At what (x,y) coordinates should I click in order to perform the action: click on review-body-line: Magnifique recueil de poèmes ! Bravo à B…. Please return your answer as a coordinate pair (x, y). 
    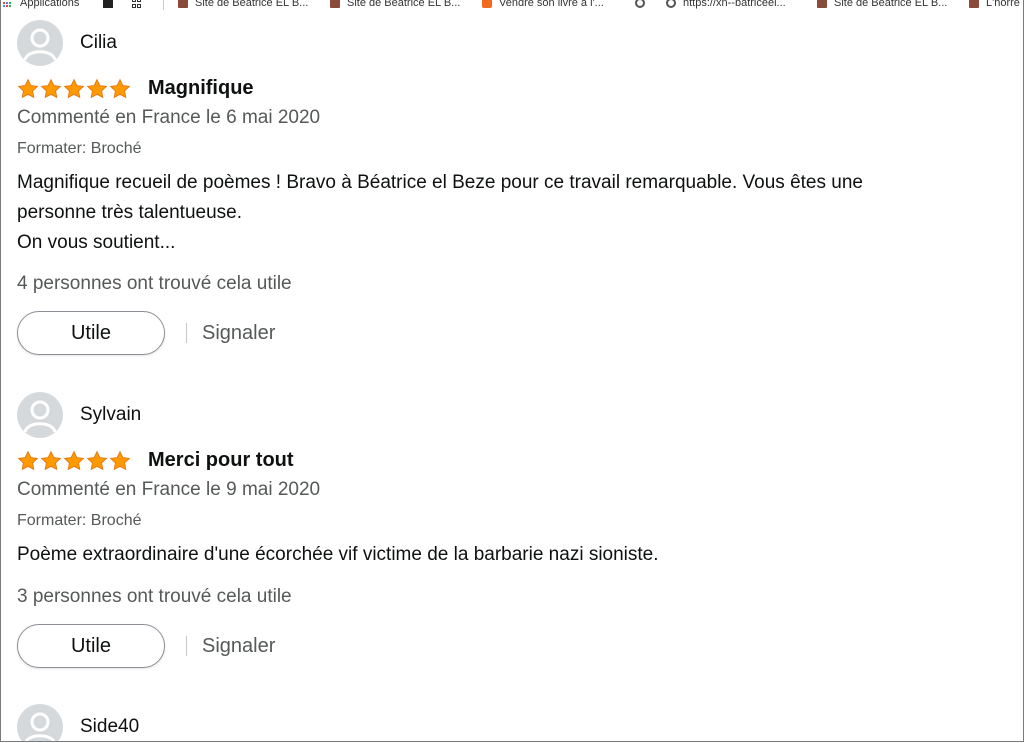
    Looking at the image, I should click on (440, 182).